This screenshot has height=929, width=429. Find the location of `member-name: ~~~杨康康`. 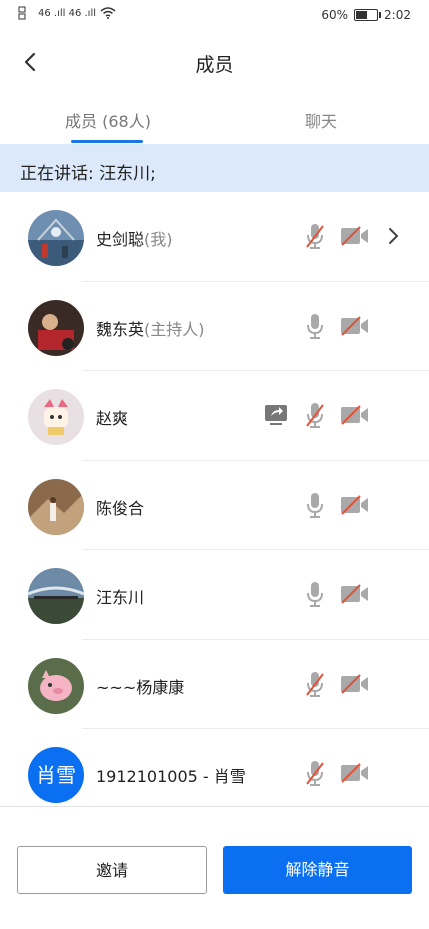

member-name: ~~~杨康康 is located at coordinates (140, 687).